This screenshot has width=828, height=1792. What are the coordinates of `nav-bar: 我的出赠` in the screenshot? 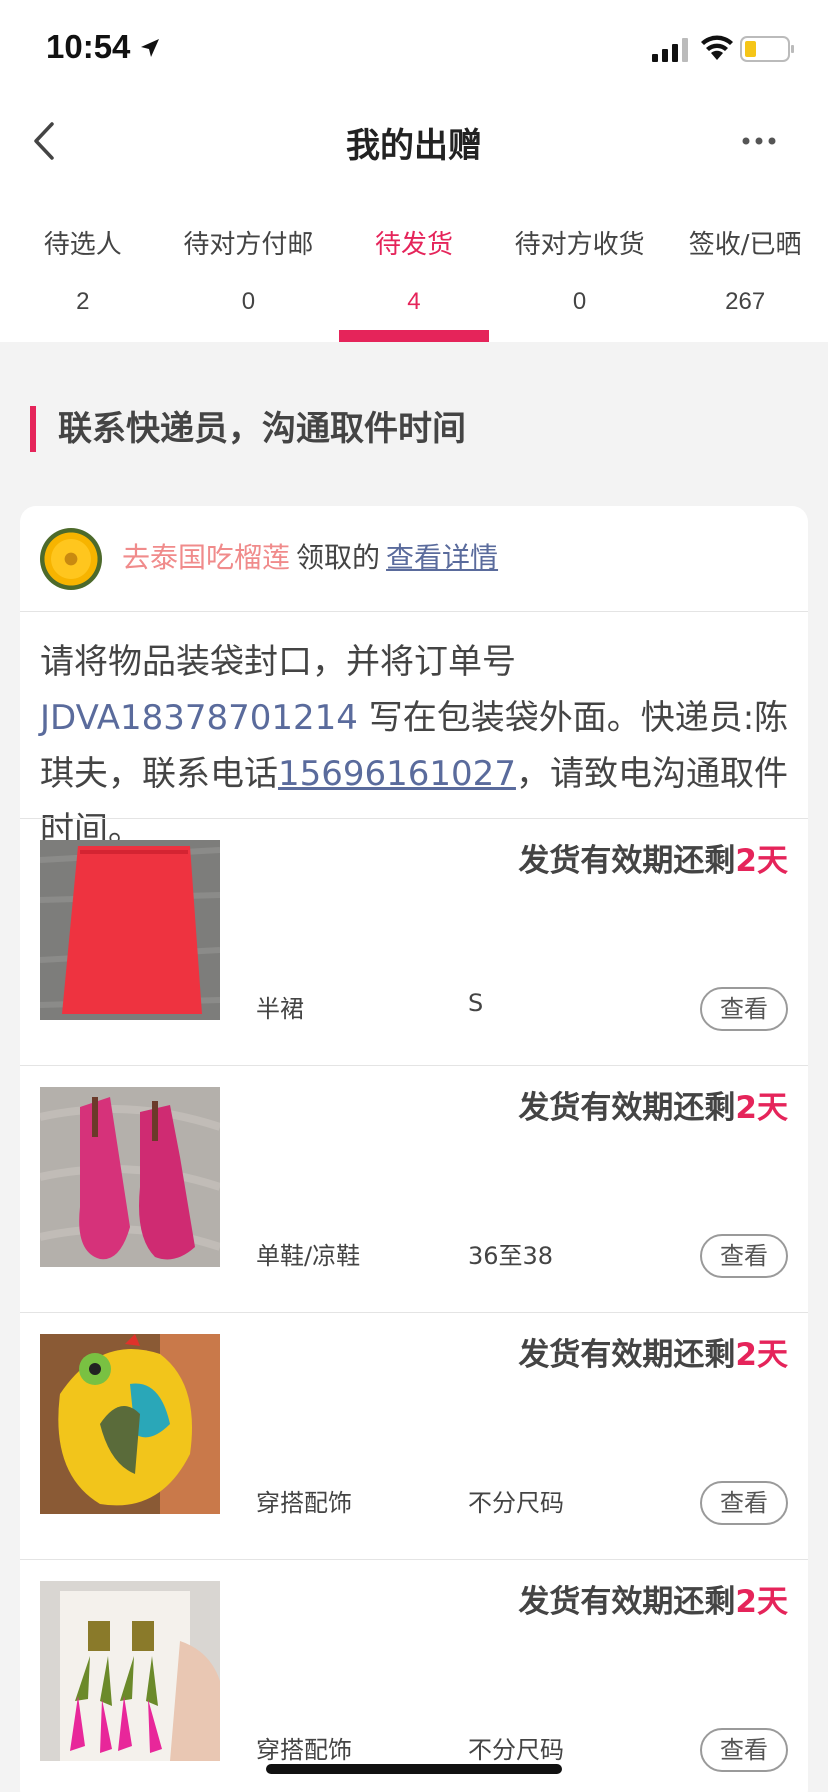 It's located at (414, 141).